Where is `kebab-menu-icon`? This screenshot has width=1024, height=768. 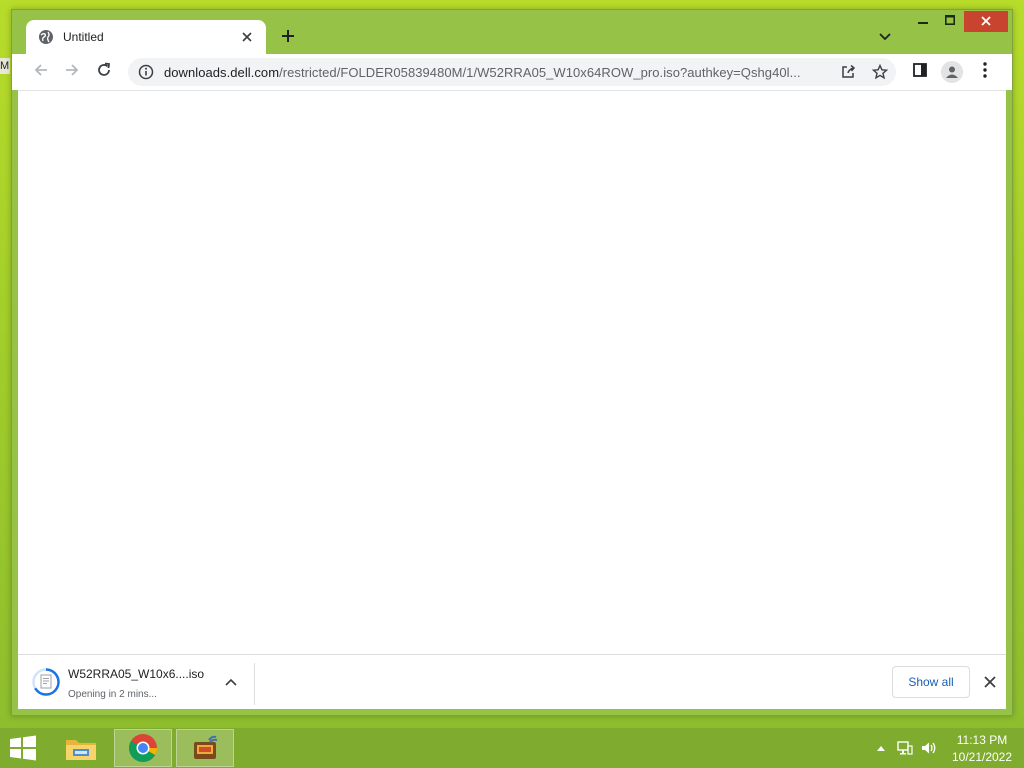 kebab-menu-icon is located at coordinates (985, 72).